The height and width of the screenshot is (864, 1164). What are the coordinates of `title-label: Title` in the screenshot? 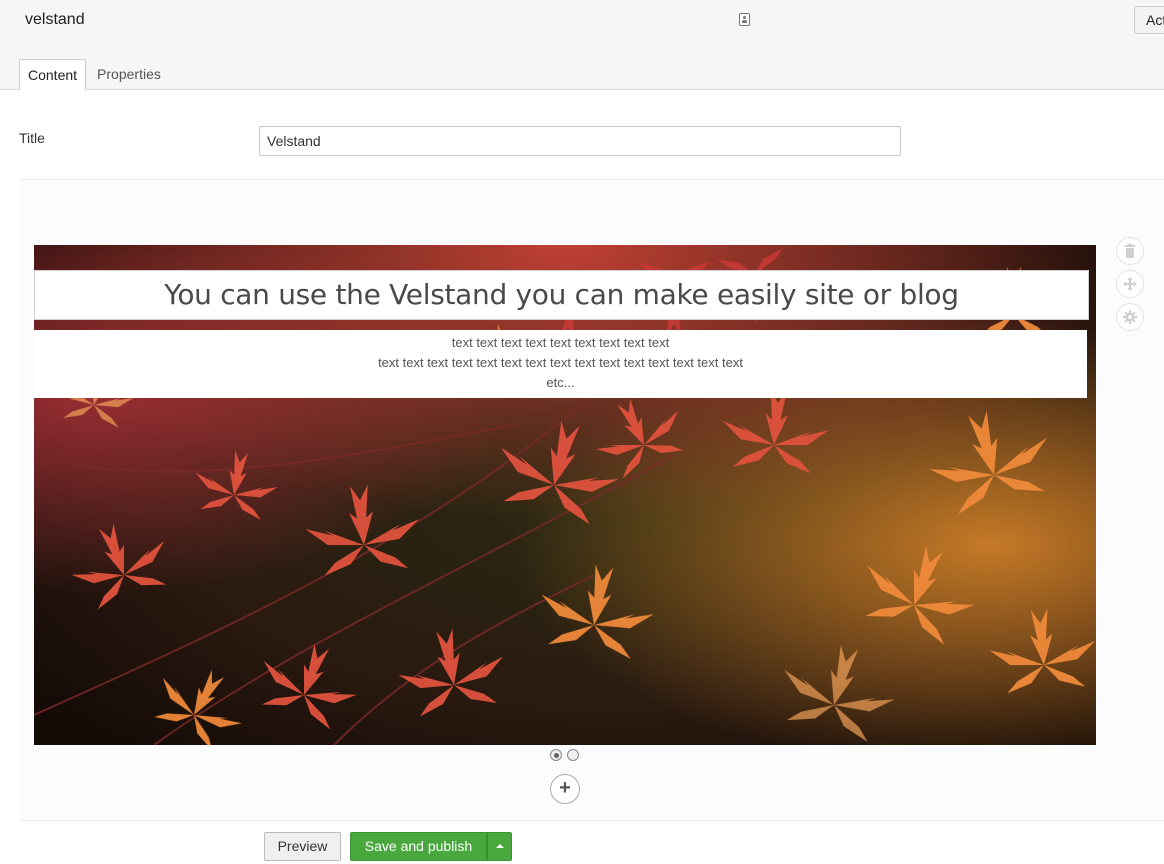 It's located at (32, 138).